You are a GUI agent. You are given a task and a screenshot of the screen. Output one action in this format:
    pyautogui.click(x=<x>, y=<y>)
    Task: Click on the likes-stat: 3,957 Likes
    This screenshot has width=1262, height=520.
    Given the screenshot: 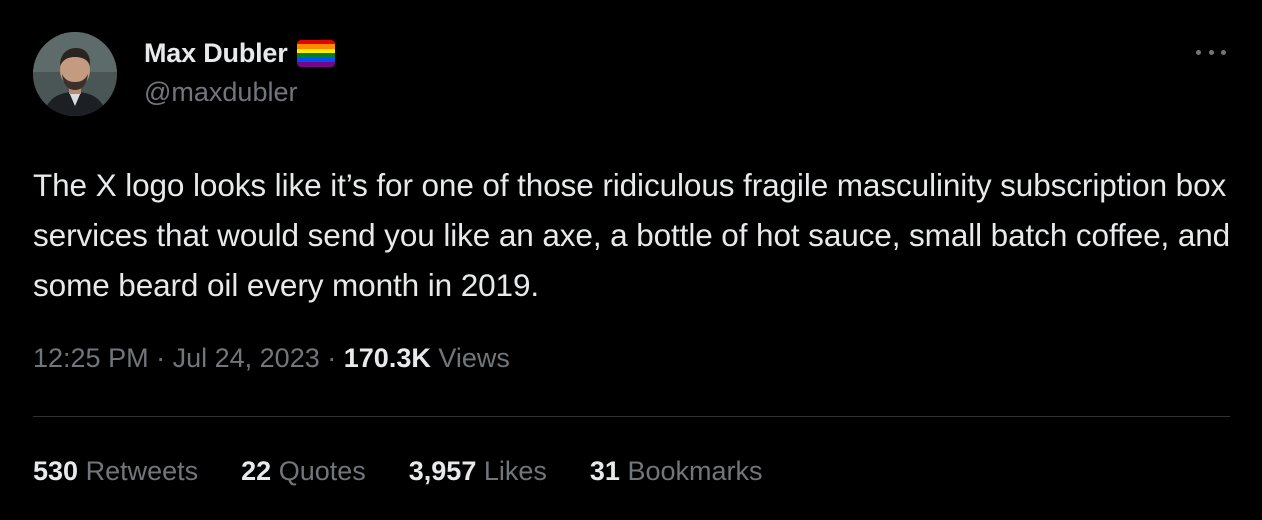 What is the action you would take?
    pyautogui.click(x=478, y=471)
    